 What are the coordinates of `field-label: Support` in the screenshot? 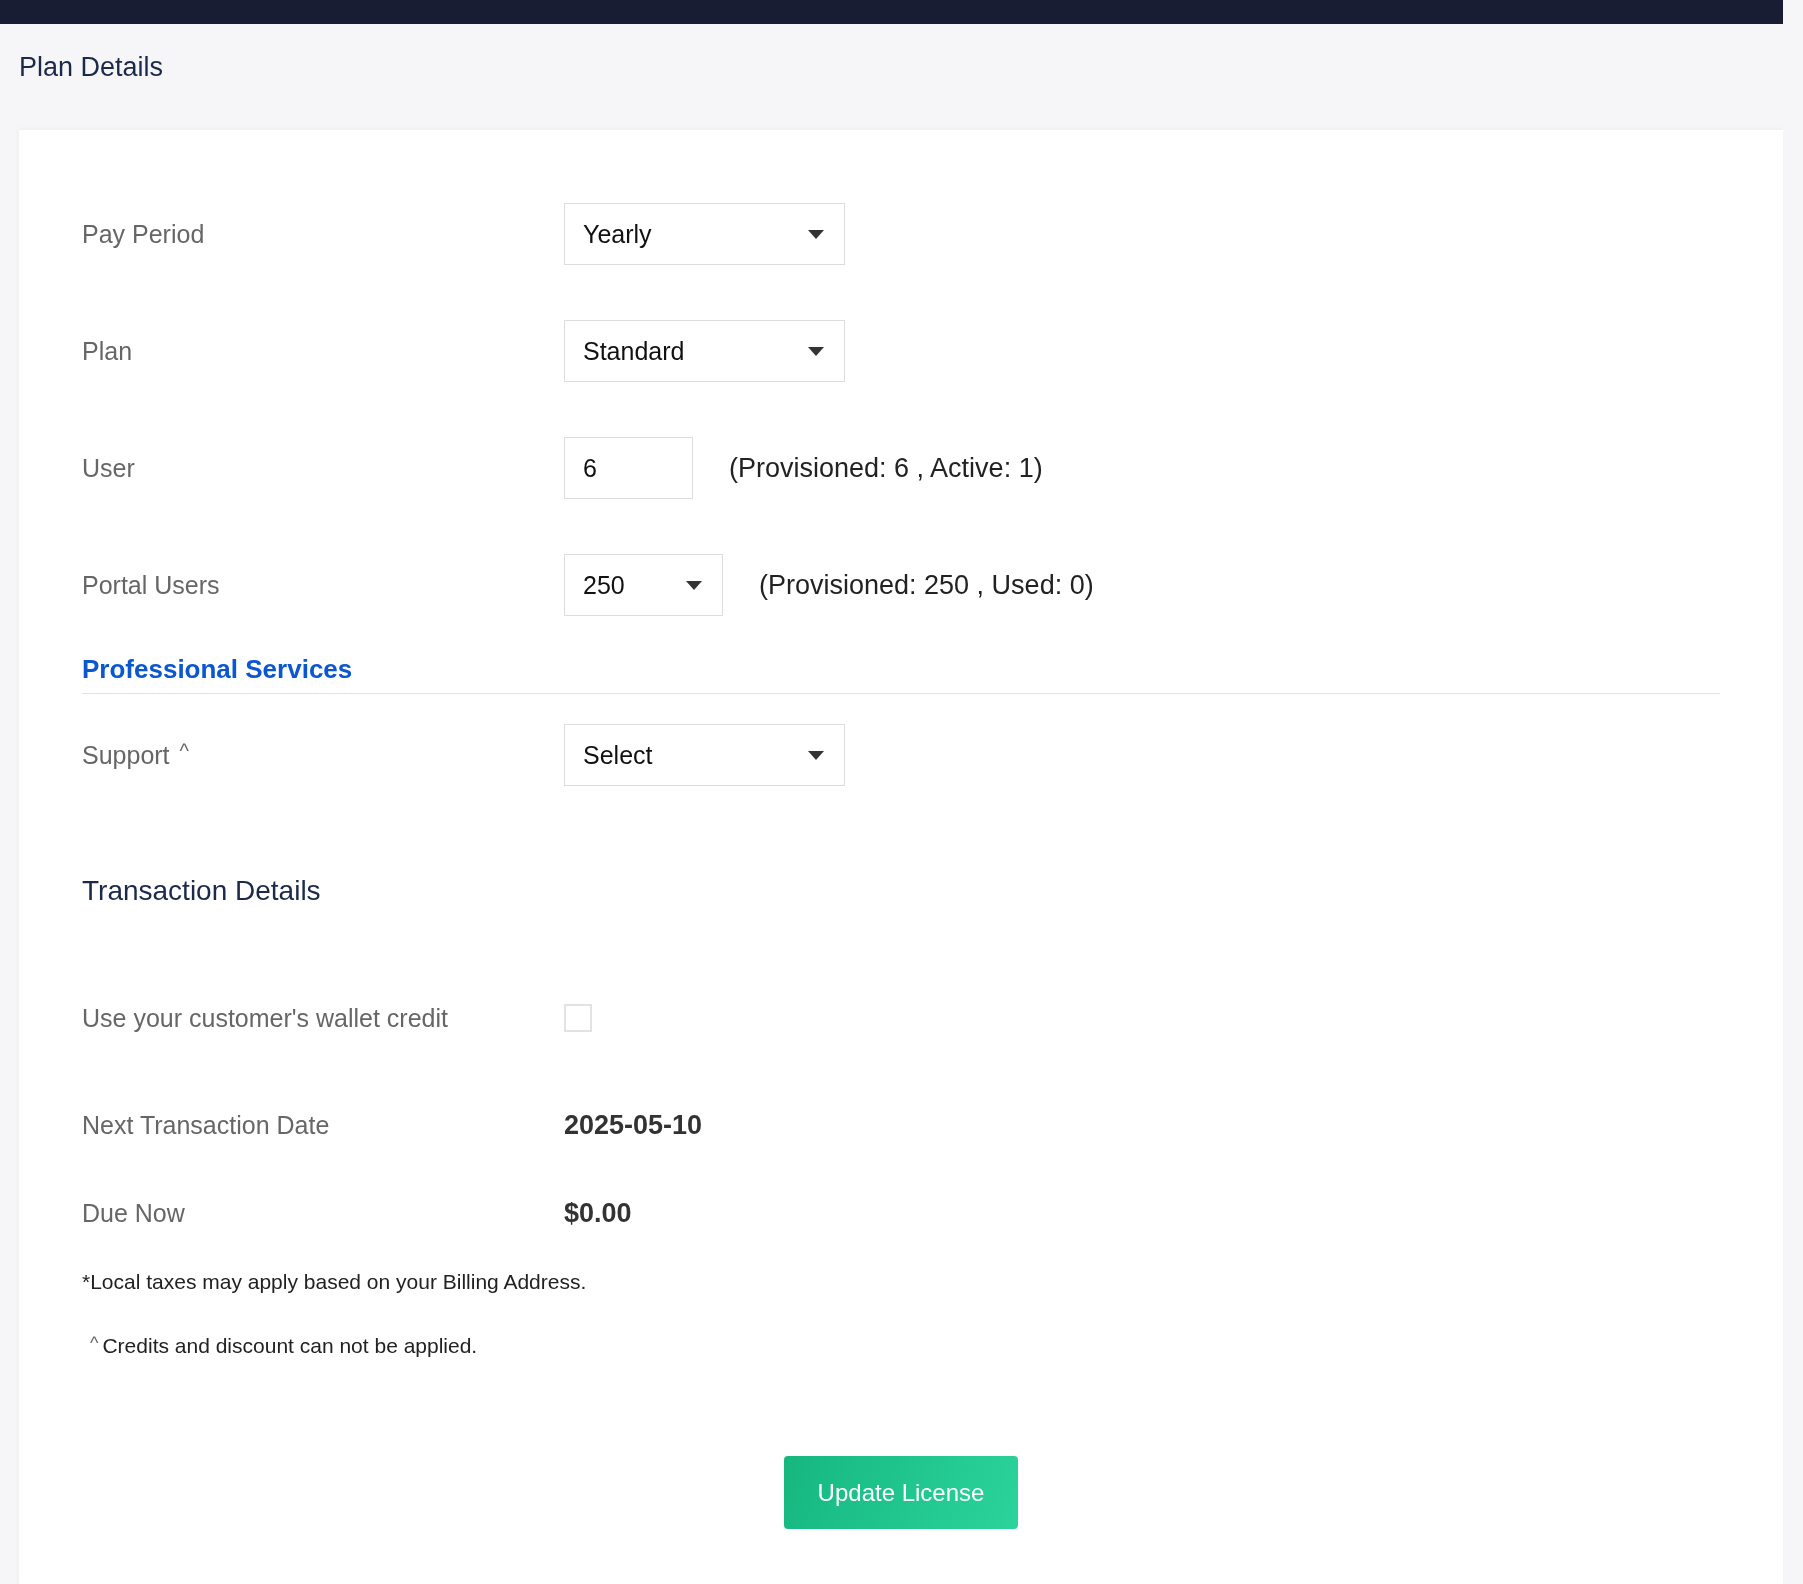 It's located at (126, 755).